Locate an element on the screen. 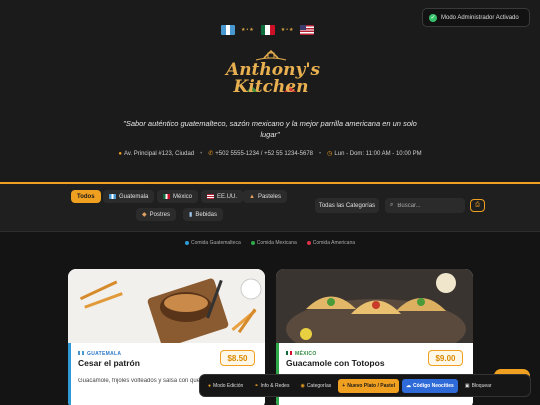 The image size is (540, 405). admin-mode-text: Modo Administrador Activado is located at coordinates (480, 17).